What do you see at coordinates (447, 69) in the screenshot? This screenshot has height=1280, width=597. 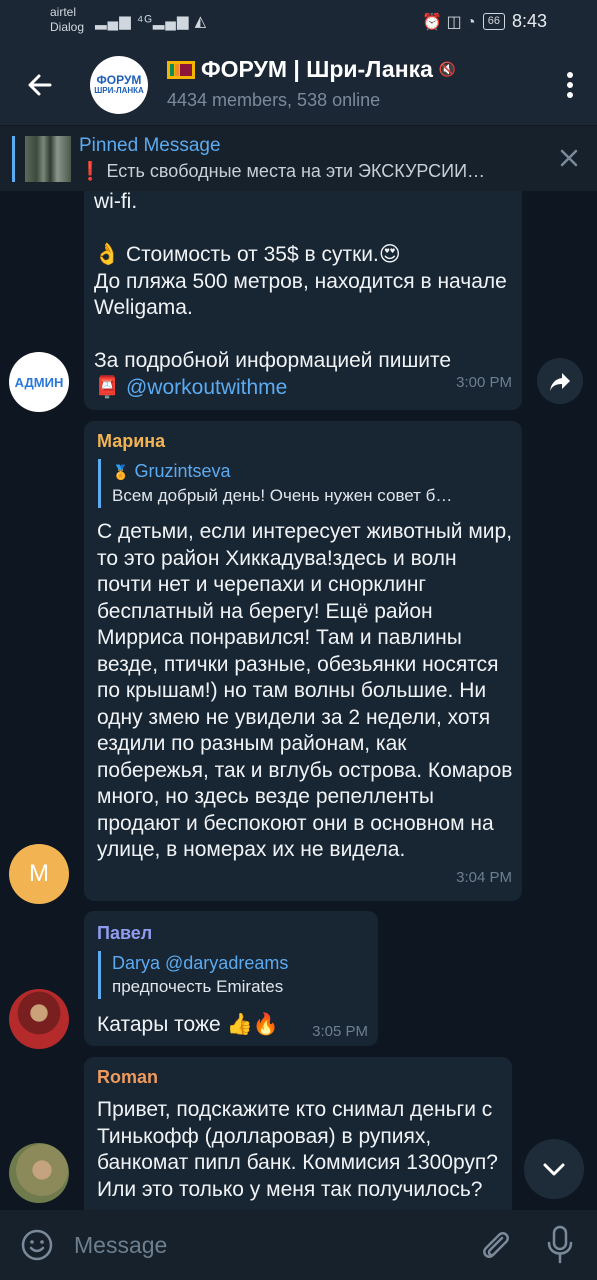 I see `muted-icon: 🔇` at bounding box center [447, 69].